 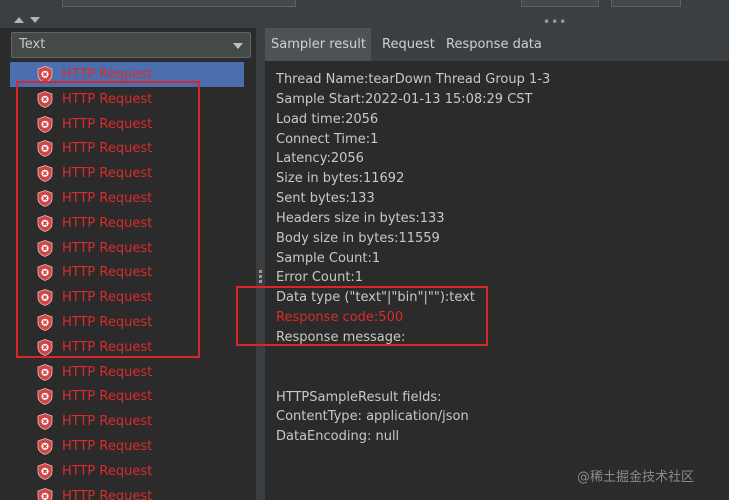 I want to click on result-line: Thread Name:tearDown Thread Group 1-3, so click(x=413, y=79).